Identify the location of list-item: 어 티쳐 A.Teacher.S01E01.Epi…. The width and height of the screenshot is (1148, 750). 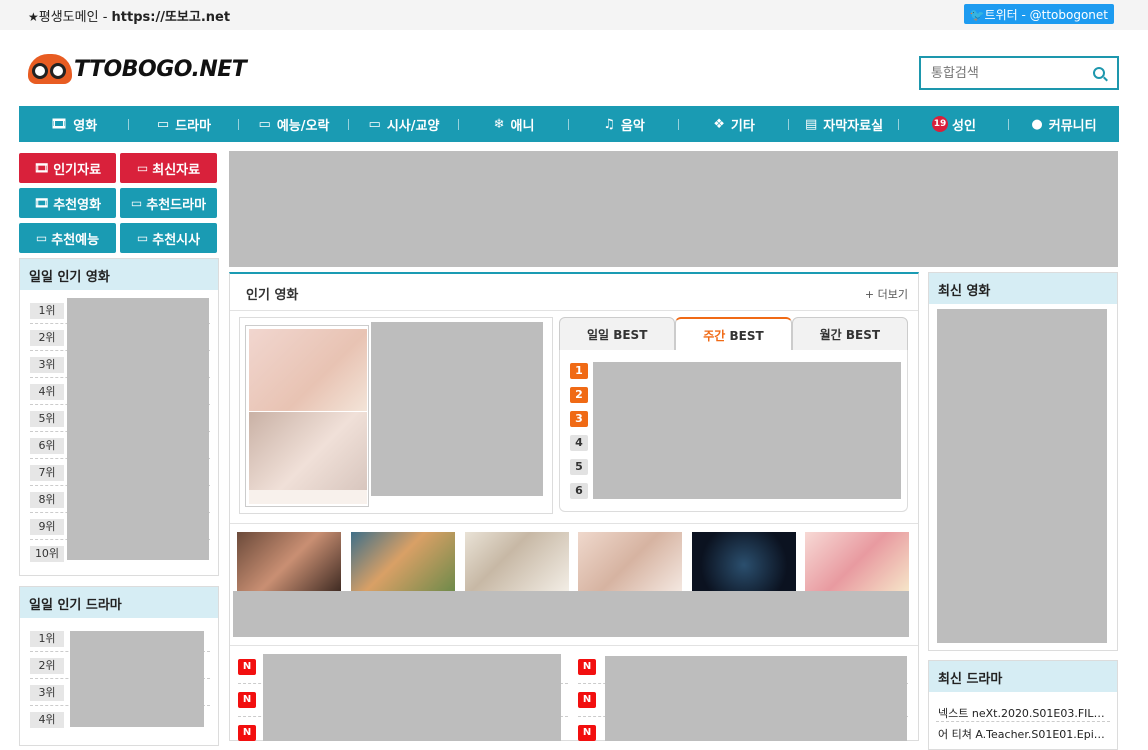
(1023, 734).